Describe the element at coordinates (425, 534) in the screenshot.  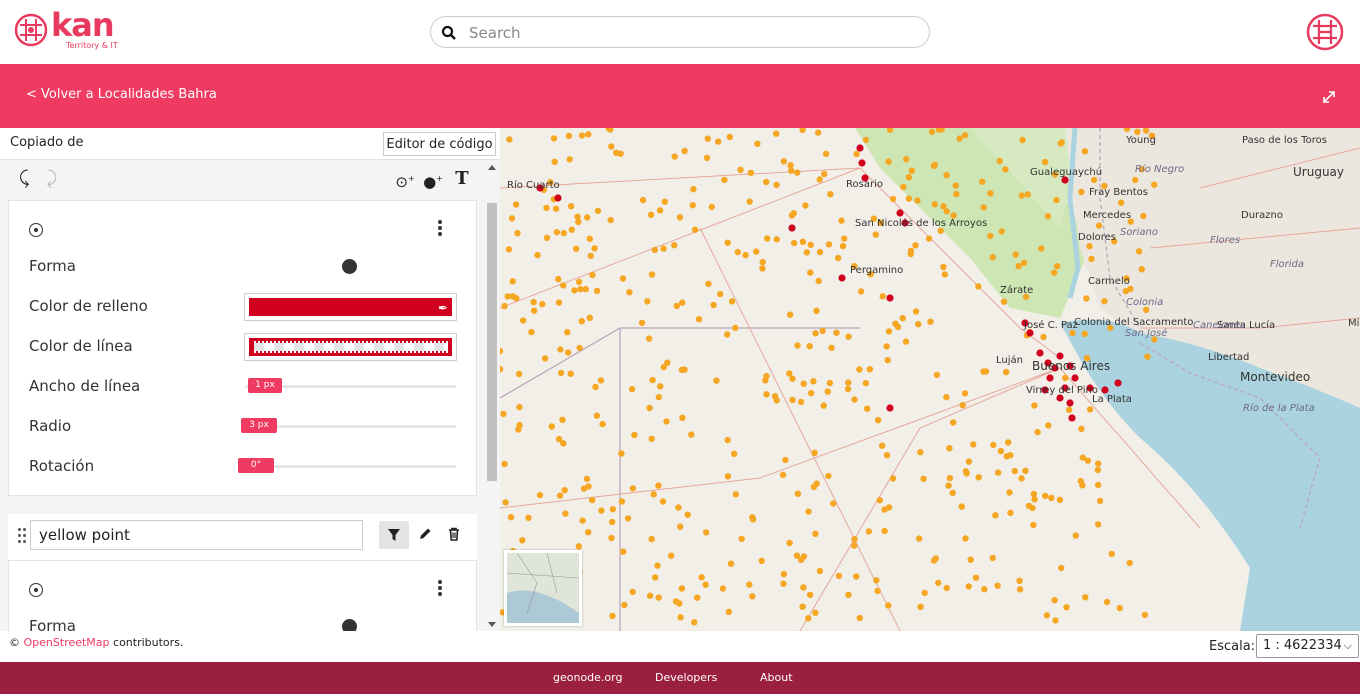
I see `edit-pencil-icon` at that location.